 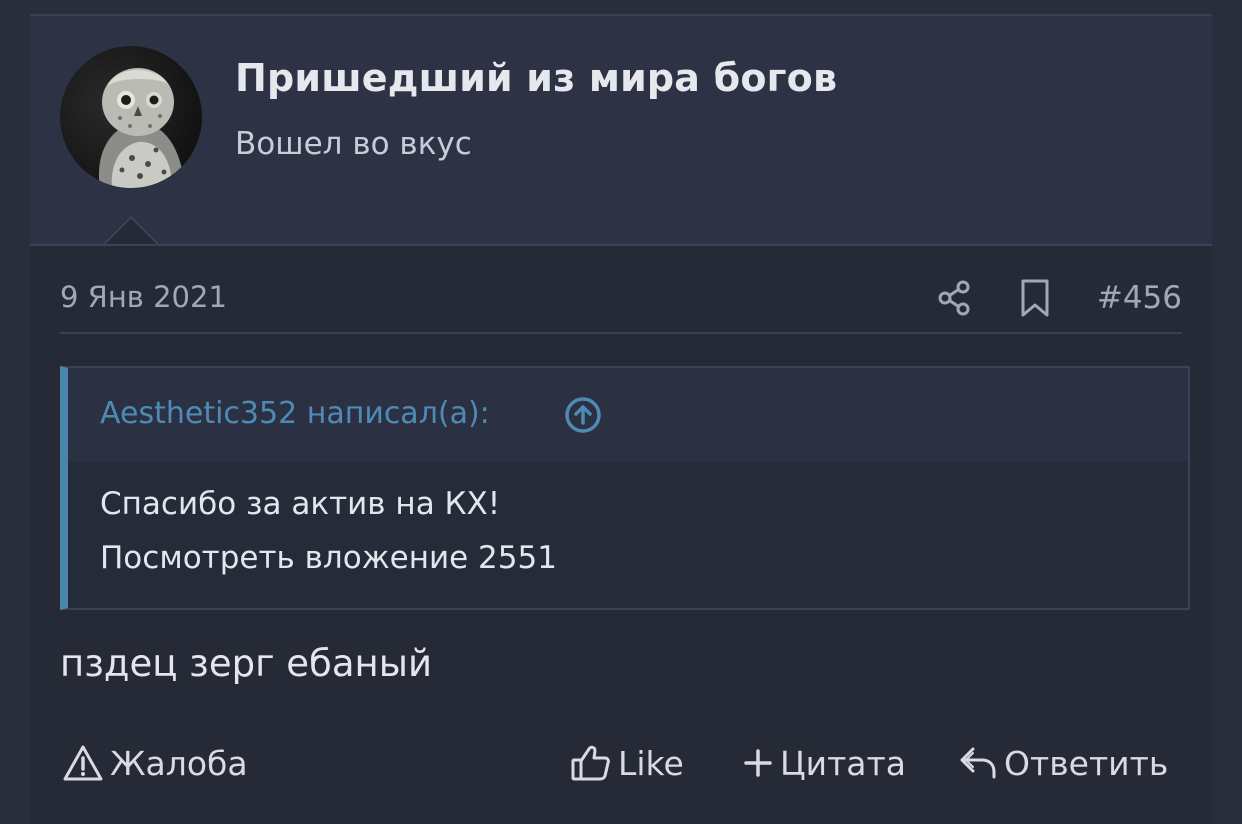 What do you see at coordinates (590, 763) in the screenshot?
I see `thumbs-up-icon` at bounding box center [590, 763].